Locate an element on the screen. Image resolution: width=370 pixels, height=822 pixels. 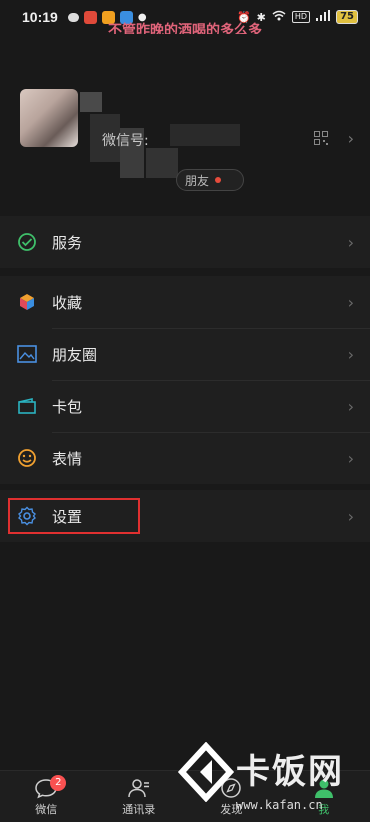
menu-group-services: 服务 › is located at coordinates (185, 242).